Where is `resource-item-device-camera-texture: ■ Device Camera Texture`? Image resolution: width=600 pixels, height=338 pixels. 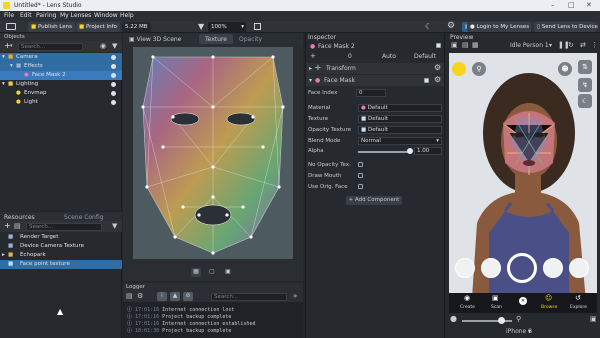 resource-item-device-camera-texture: ■ Device Camera Texture is located at coordinates (61, 246).